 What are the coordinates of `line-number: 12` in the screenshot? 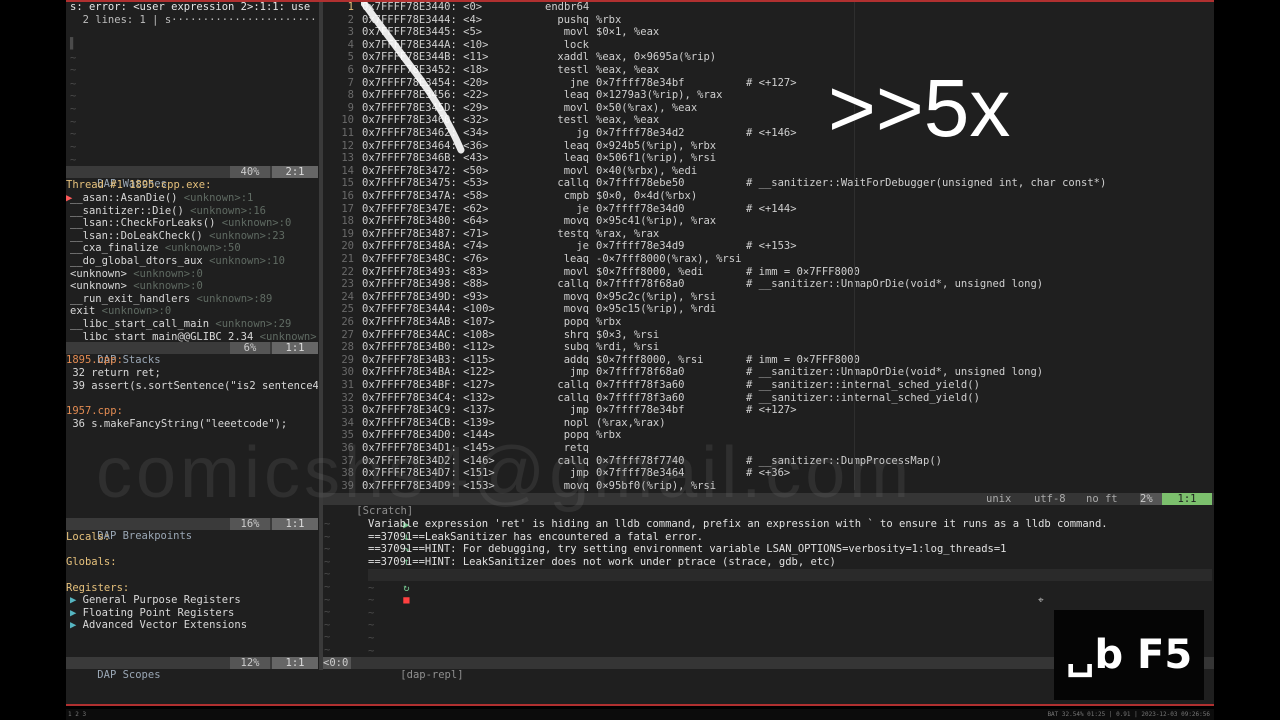 It's located at (347, 145).